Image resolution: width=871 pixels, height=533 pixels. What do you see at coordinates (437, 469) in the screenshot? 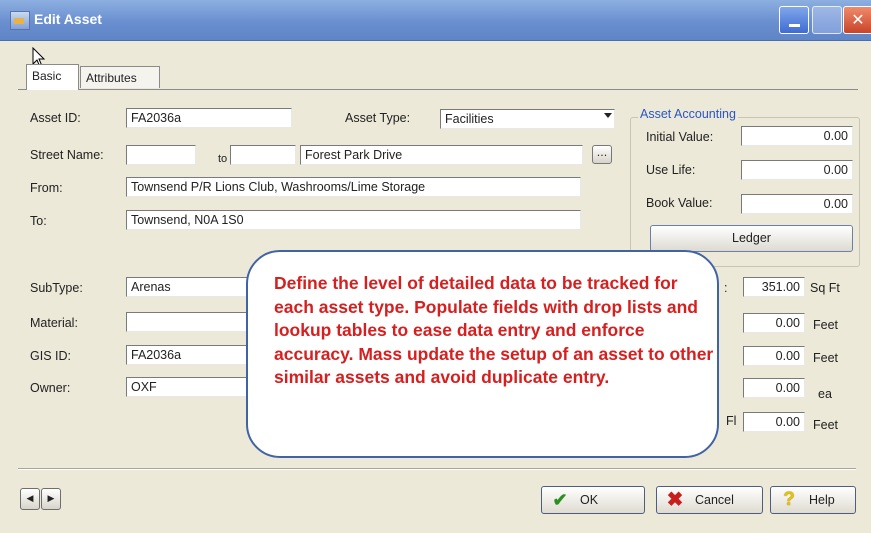
I see `bottom-separator` at bounding box center [437, 469].